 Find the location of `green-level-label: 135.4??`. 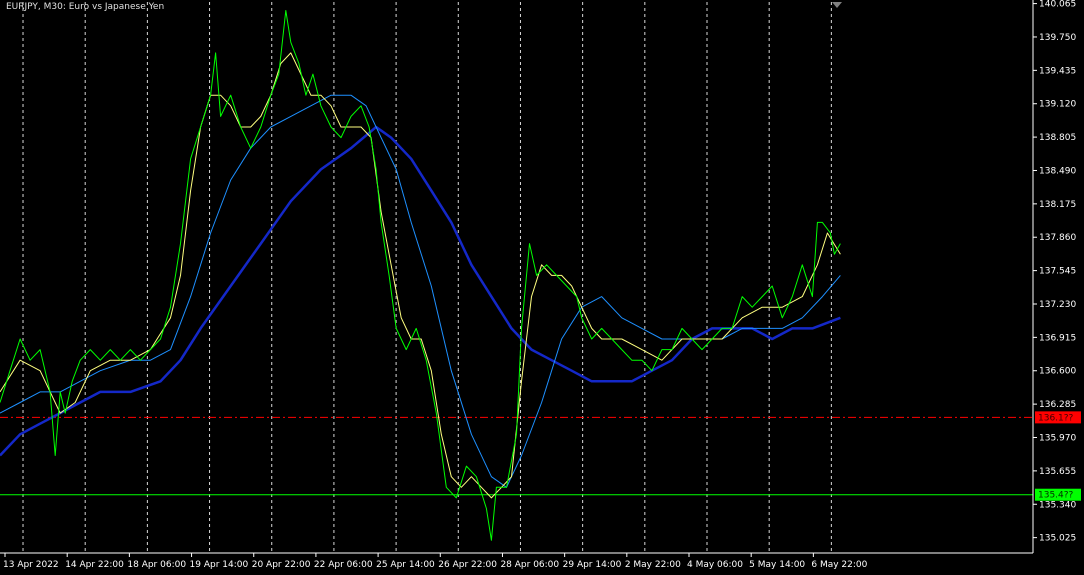

green-level-label: 135.4?? is located at coordinates (1056, 496).